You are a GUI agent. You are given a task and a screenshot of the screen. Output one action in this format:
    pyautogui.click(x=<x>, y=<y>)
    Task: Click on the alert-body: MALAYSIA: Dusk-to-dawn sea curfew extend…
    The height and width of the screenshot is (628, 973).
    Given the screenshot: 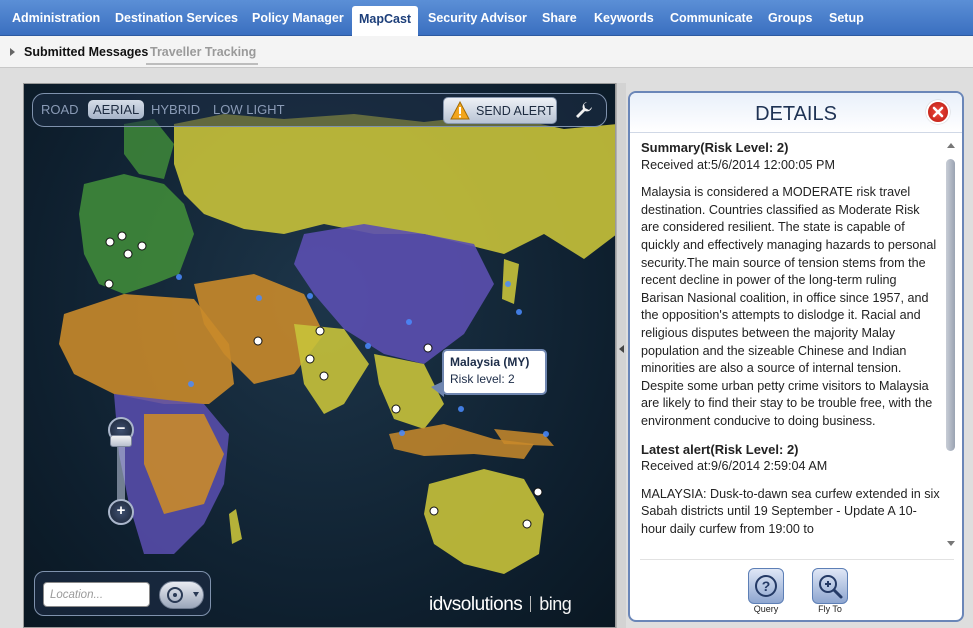 What is the action you would take?
    pyautogui.click(x=790, y=511)
    